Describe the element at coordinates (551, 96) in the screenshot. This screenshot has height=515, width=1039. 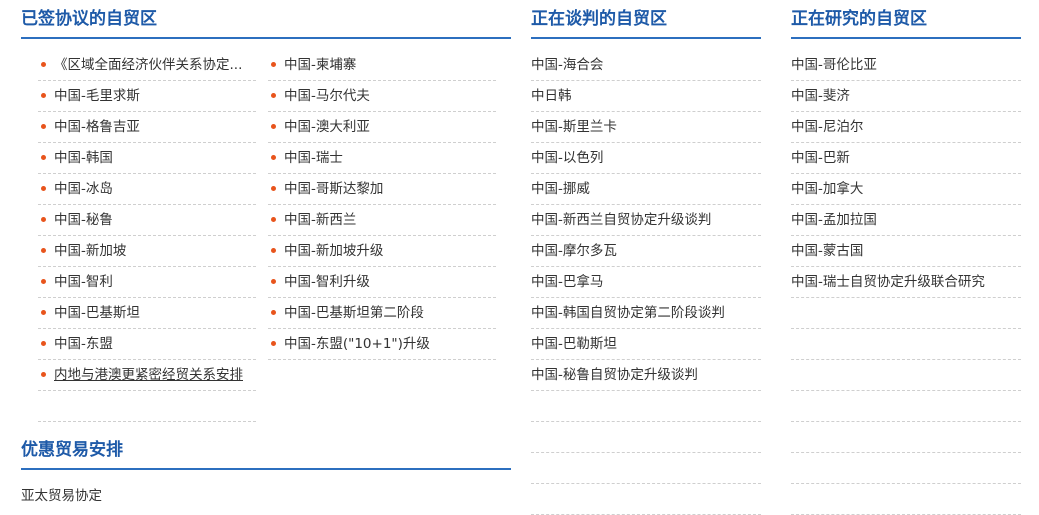
I see `list-item-label: 中日韩` at that location.